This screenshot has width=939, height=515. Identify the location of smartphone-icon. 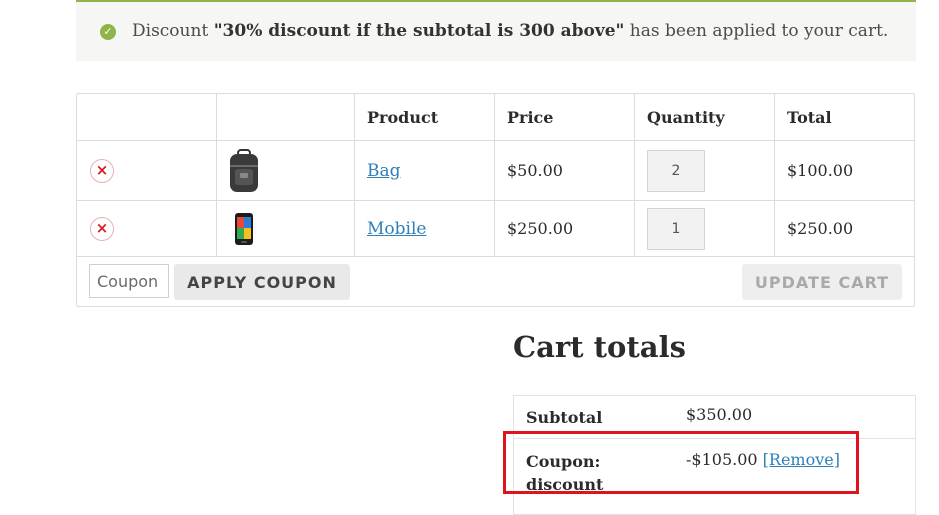
(244, 228).